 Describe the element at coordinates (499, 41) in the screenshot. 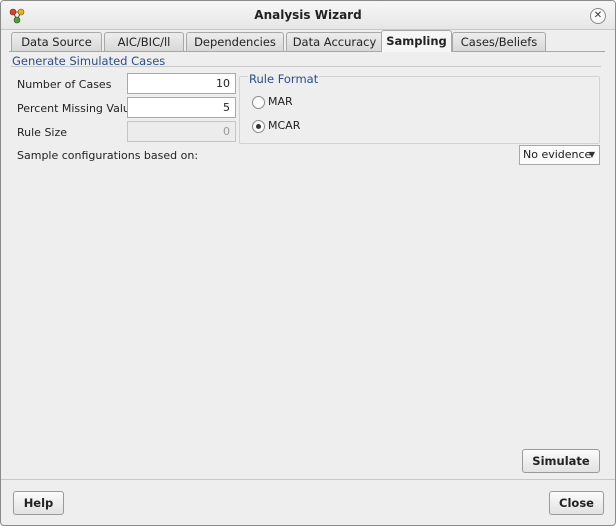

I see `tab-cases-beliefs: Cases/Beliefs` at that location.